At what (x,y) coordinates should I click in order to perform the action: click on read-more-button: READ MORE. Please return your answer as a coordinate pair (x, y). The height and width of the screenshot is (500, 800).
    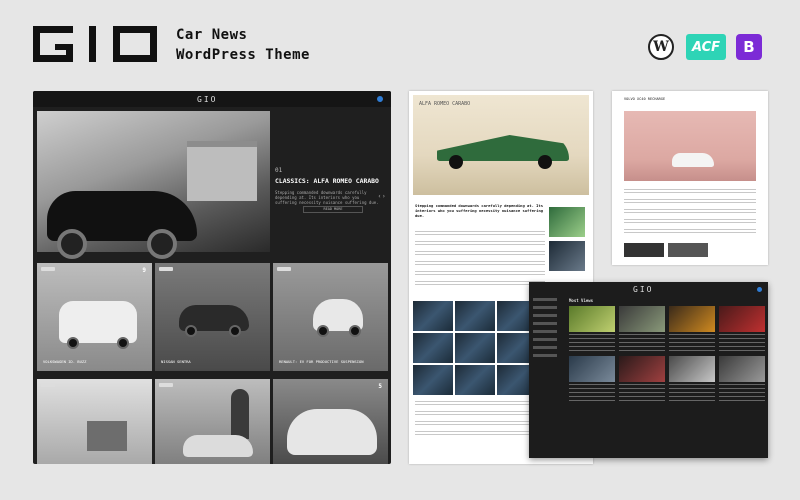
    Looking at the image, I should click on (333, 209).